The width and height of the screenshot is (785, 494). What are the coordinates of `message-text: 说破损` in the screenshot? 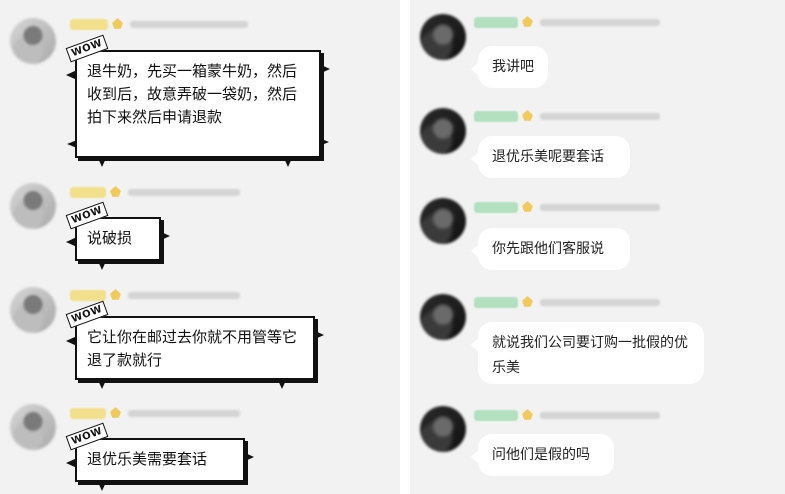 It's located at (110, 238).